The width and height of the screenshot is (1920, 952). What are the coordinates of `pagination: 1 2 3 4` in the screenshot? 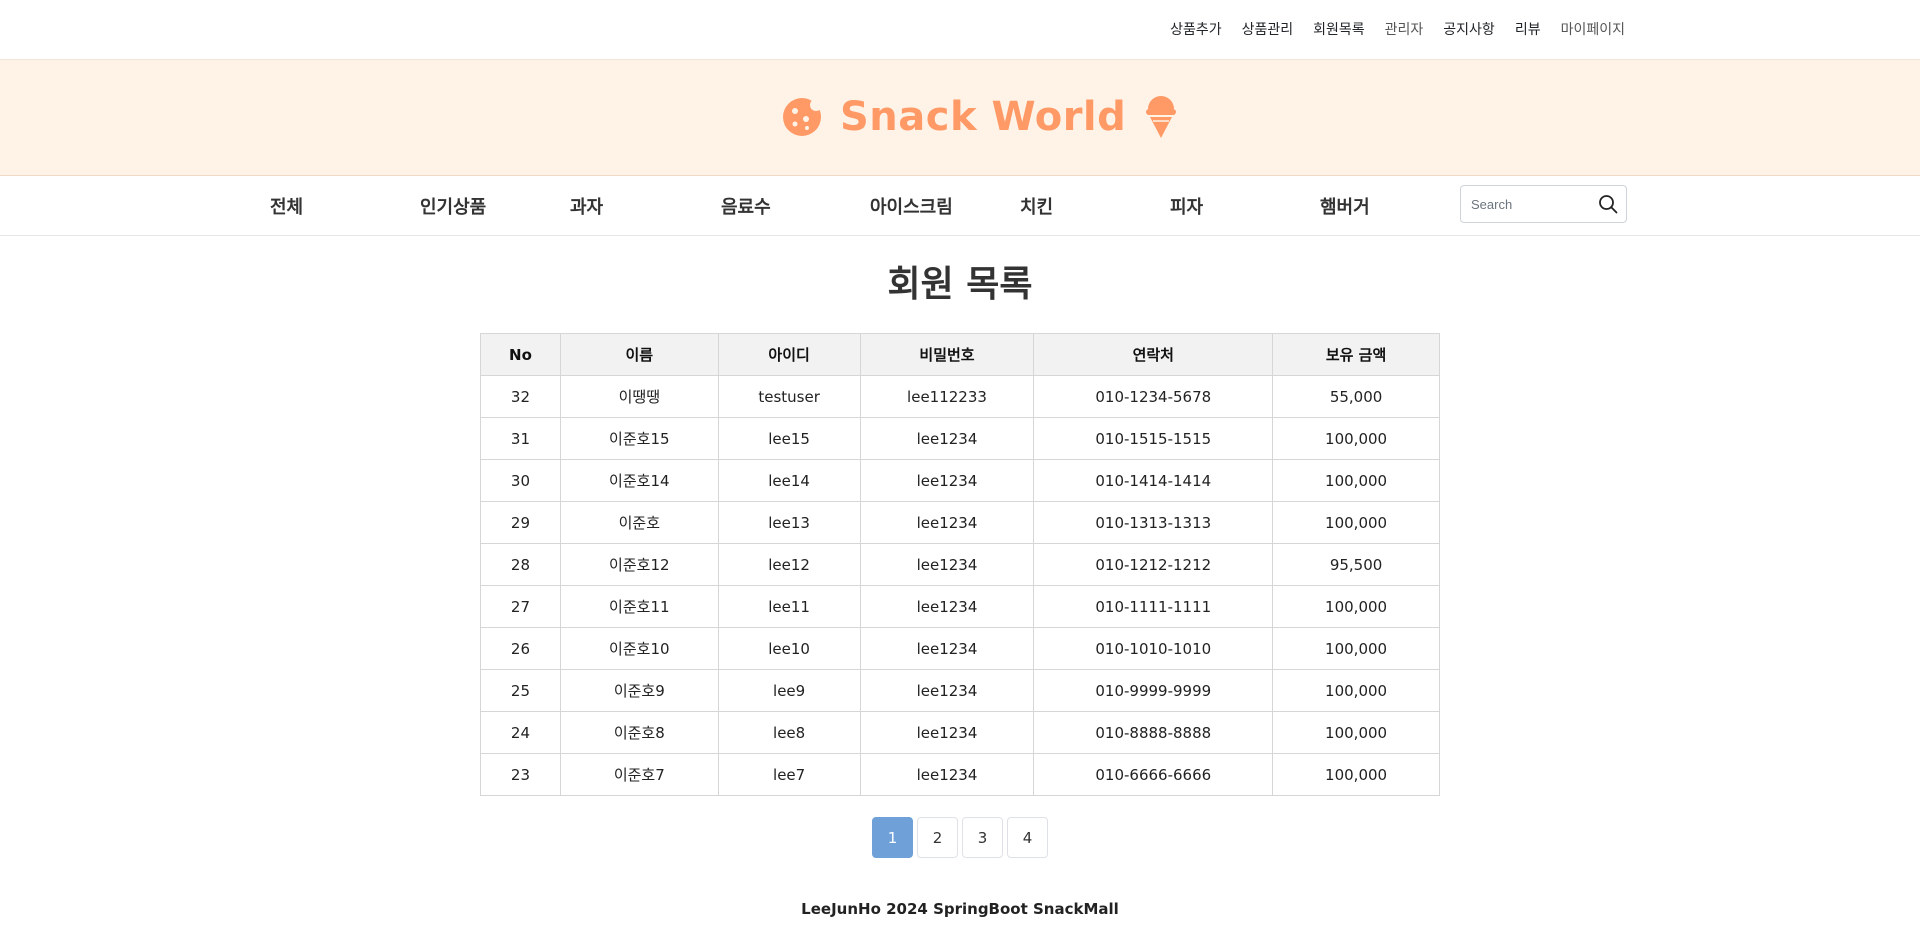 It's located at (960, 837).